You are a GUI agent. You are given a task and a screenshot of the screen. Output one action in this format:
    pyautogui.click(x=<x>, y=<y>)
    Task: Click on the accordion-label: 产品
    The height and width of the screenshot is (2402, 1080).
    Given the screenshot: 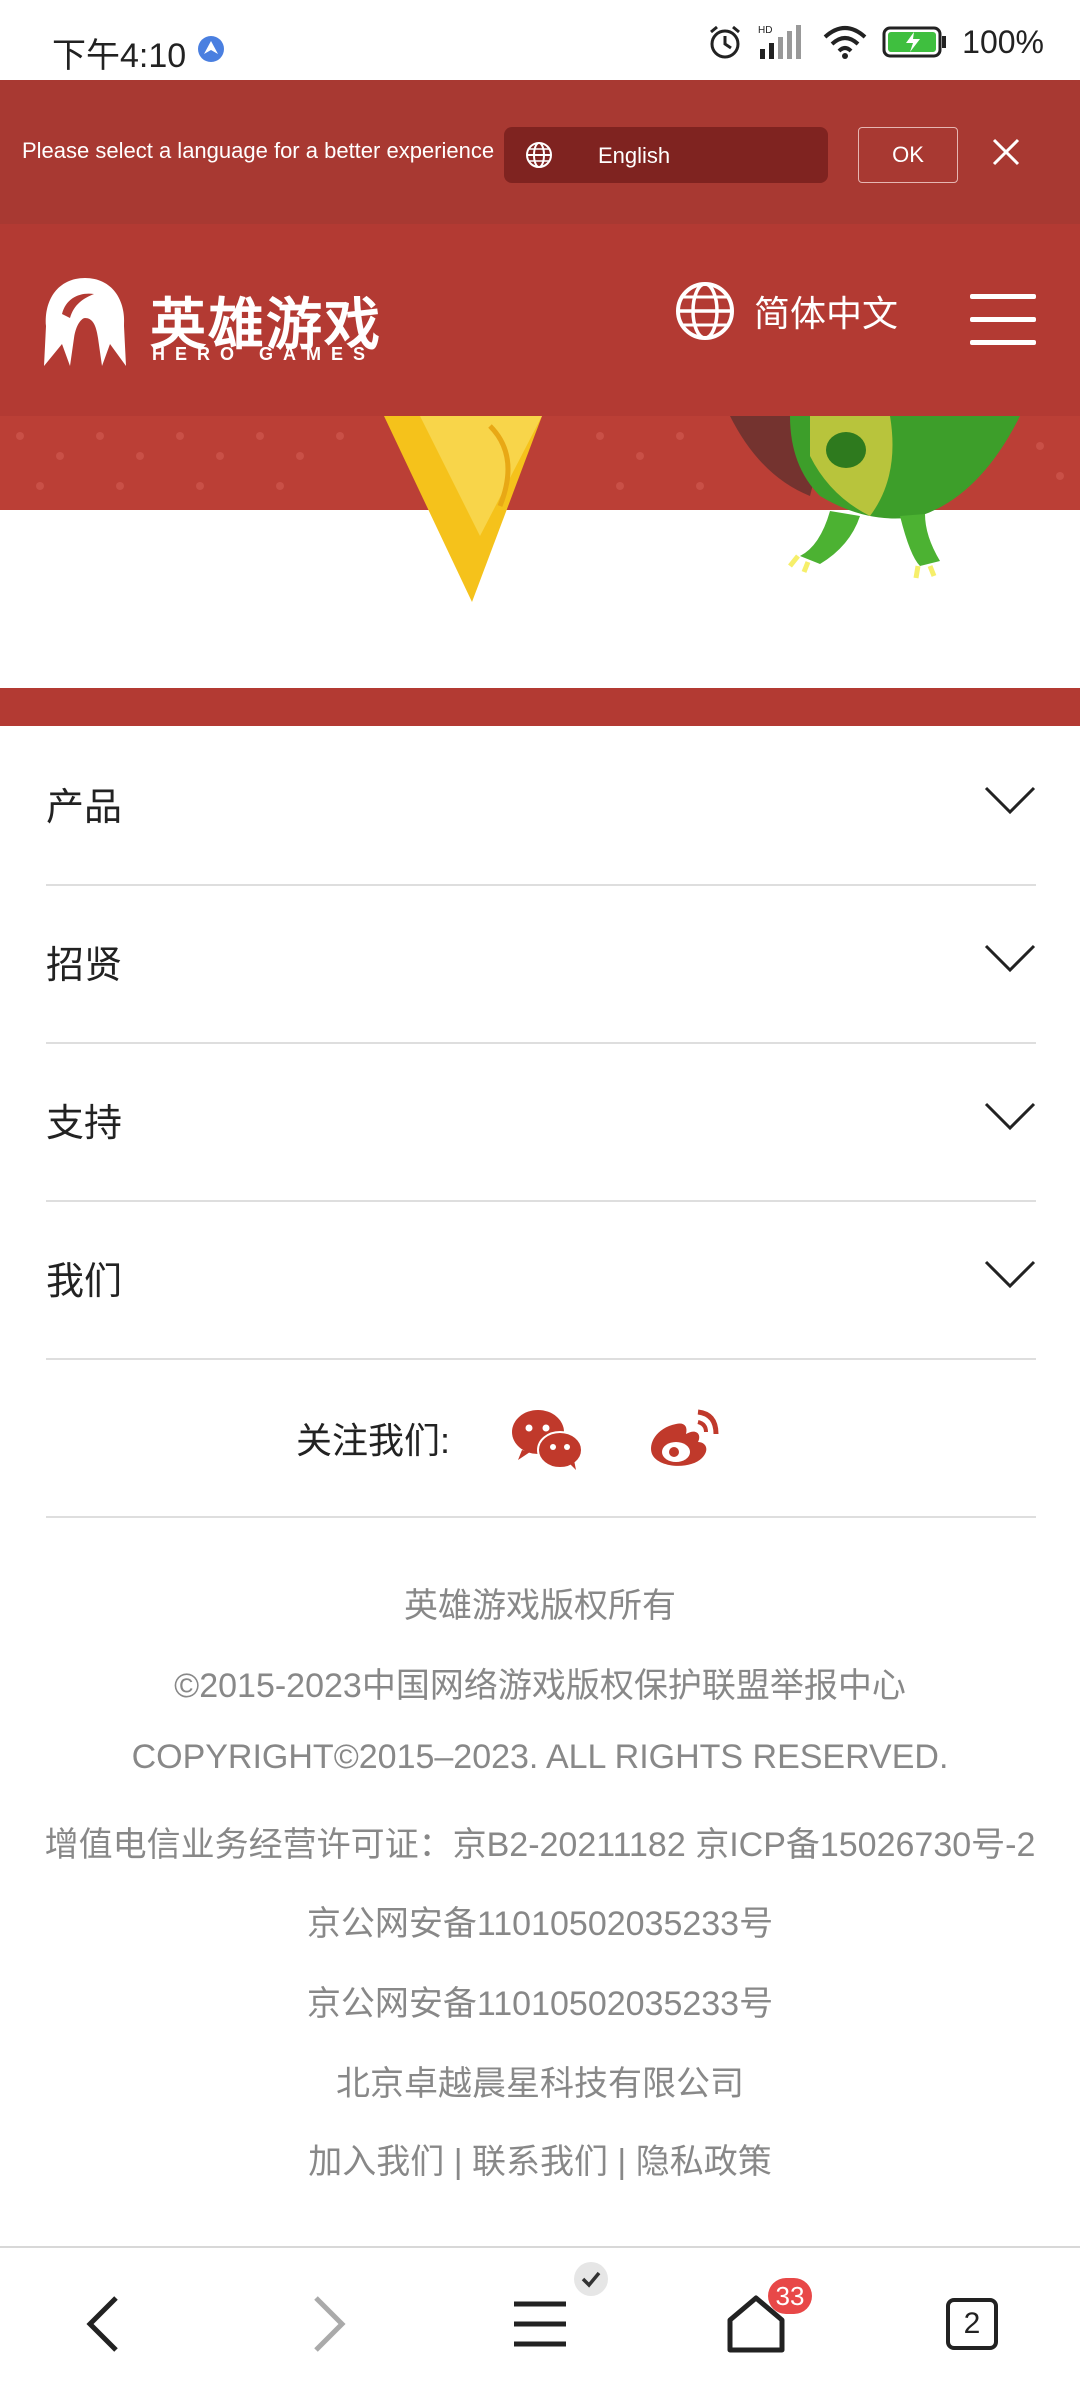 What is the action you would take?
    pyautogui.click(x=84, y=808)
    